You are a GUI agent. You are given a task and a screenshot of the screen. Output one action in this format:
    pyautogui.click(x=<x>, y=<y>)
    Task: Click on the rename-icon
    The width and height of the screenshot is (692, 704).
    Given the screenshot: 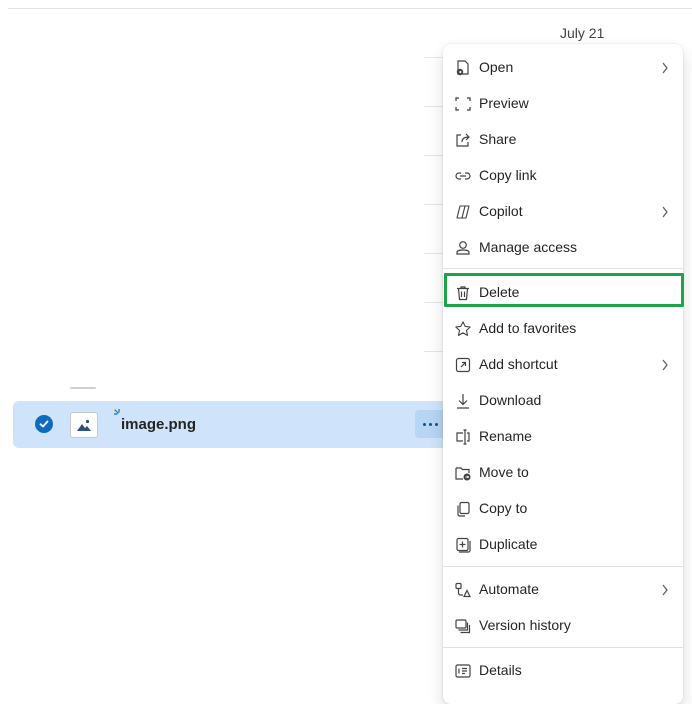 What is the action you would take?
    pyautogui.click(x=463, y=437)
    